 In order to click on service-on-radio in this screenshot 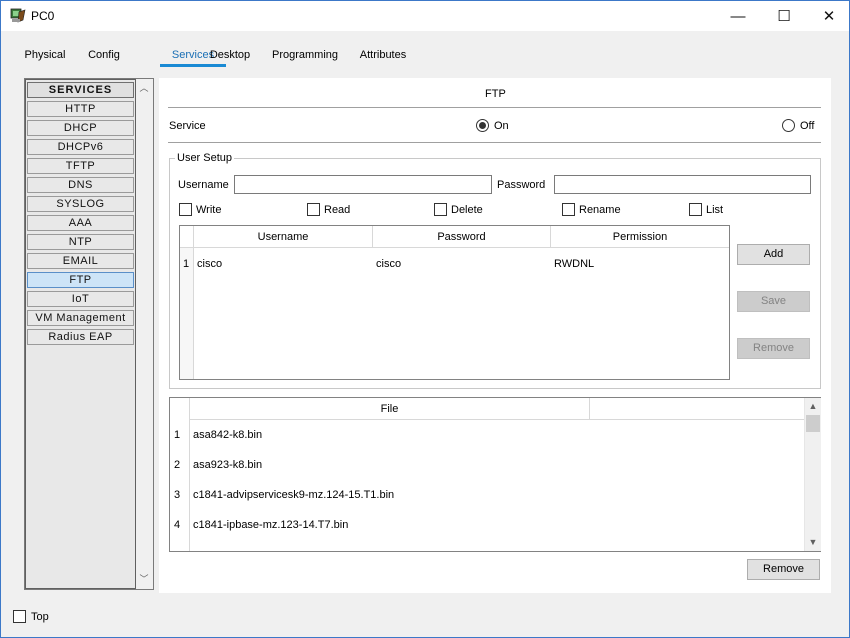, I will do `click(482, 125)`.